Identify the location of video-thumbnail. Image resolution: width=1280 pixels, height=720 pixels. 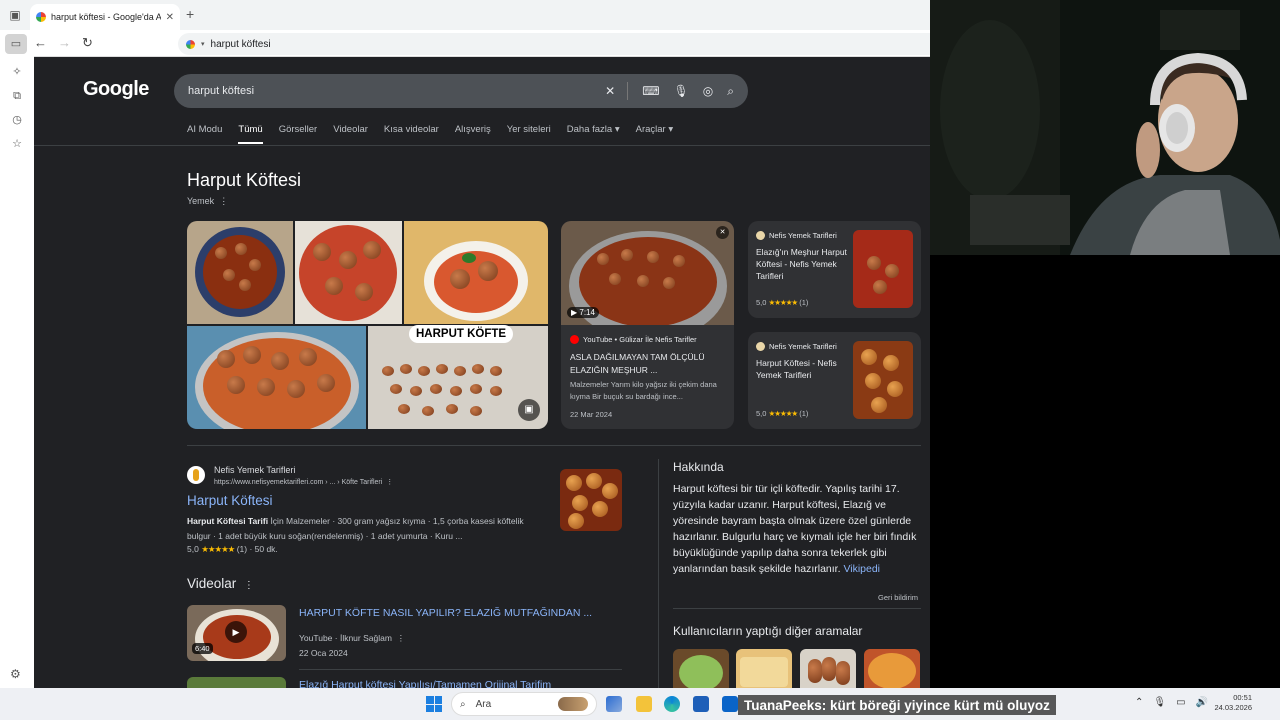
(236, 682).